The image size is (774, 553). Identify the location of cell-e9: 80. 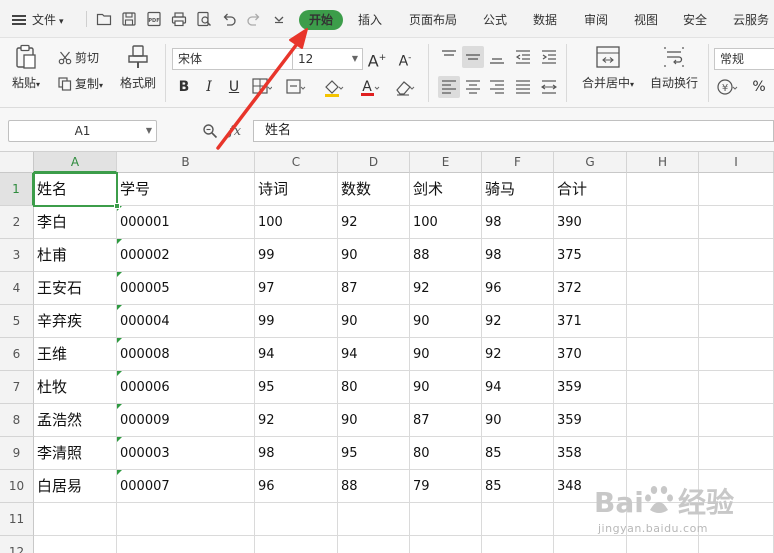
(446, 453).